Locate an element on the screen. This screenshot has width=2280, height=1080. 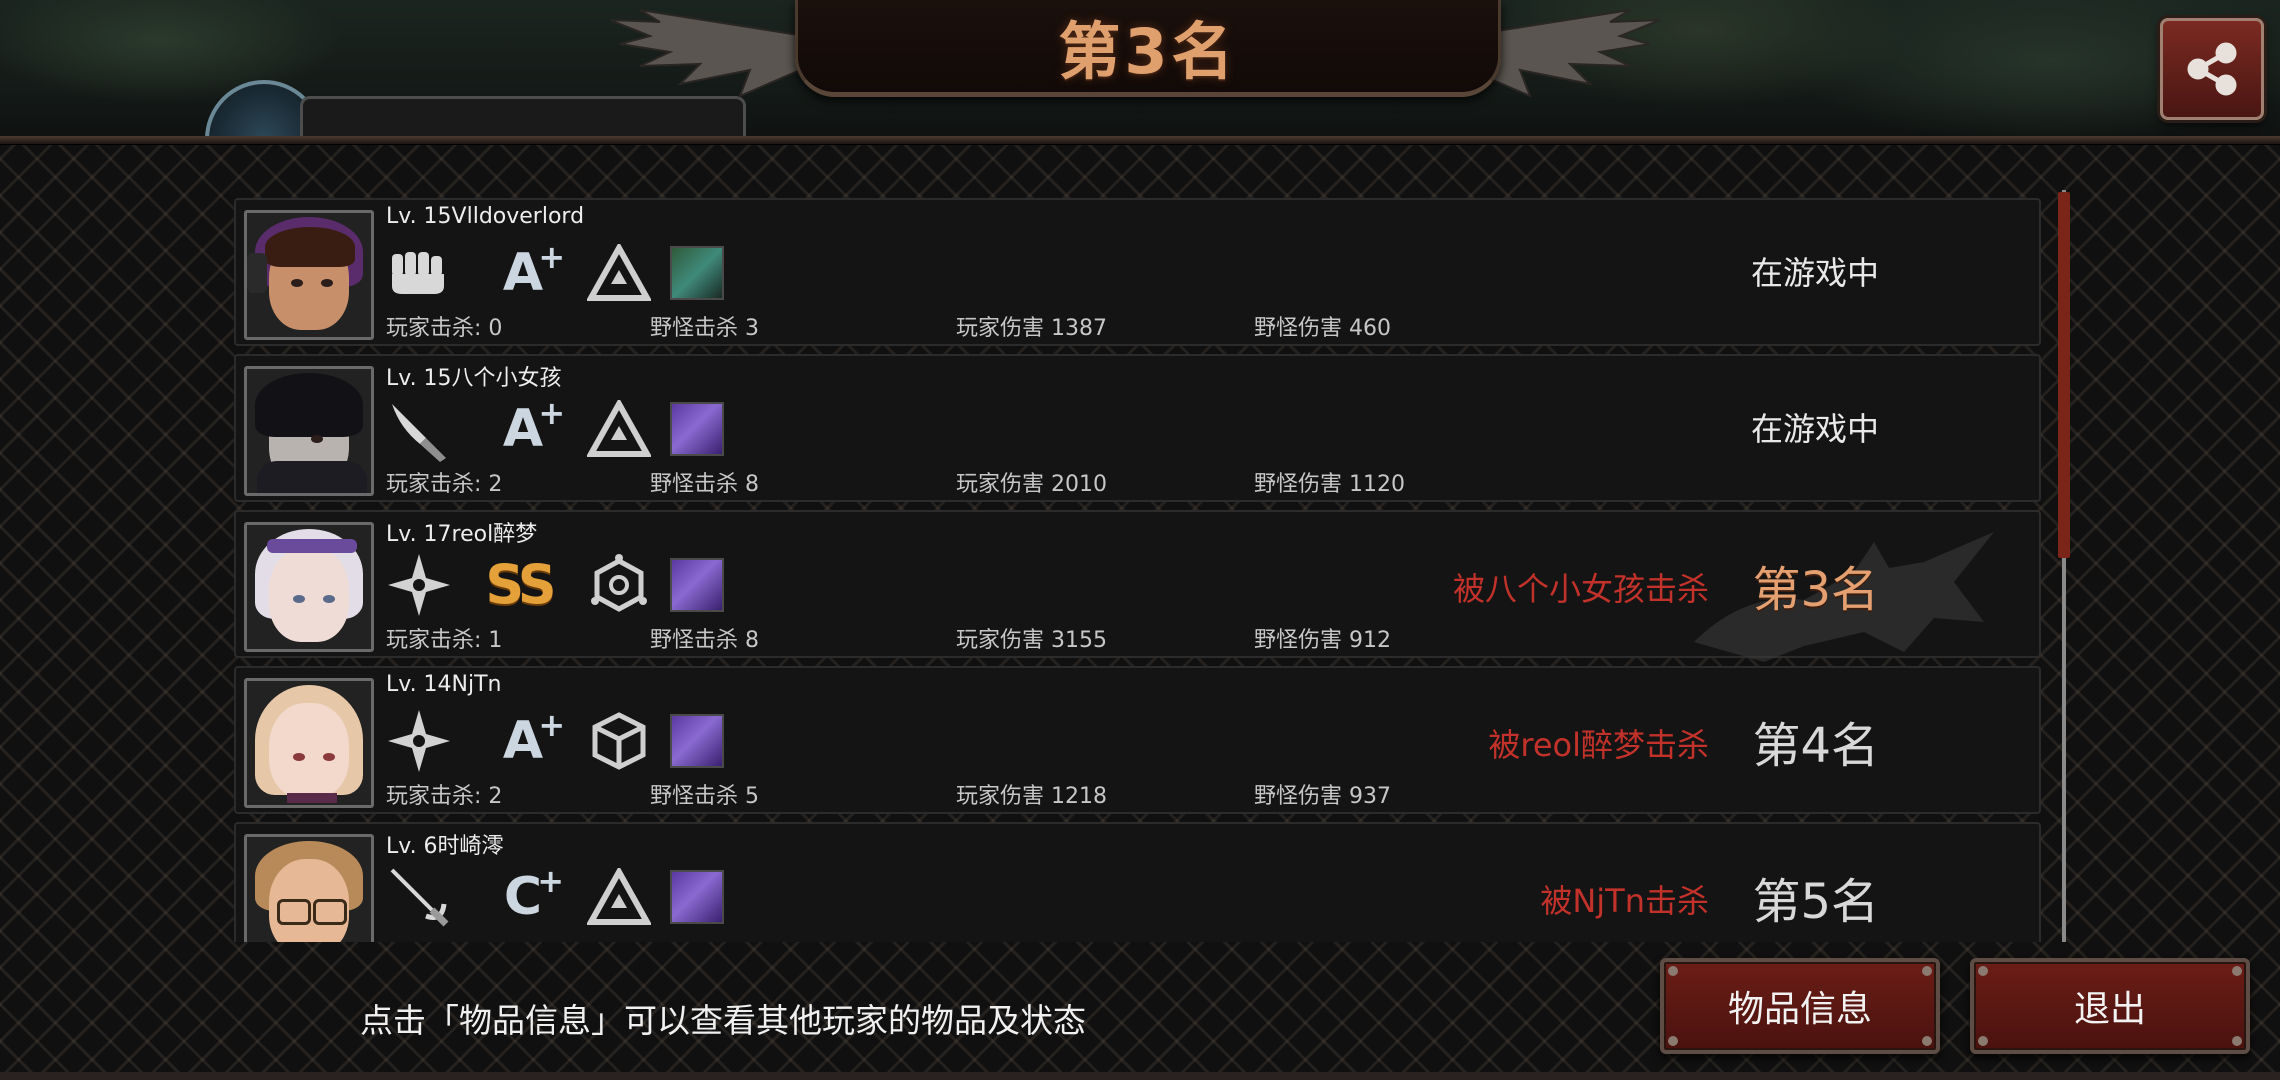
exit-button: 退出 is located at coordinates (2110, 1006).